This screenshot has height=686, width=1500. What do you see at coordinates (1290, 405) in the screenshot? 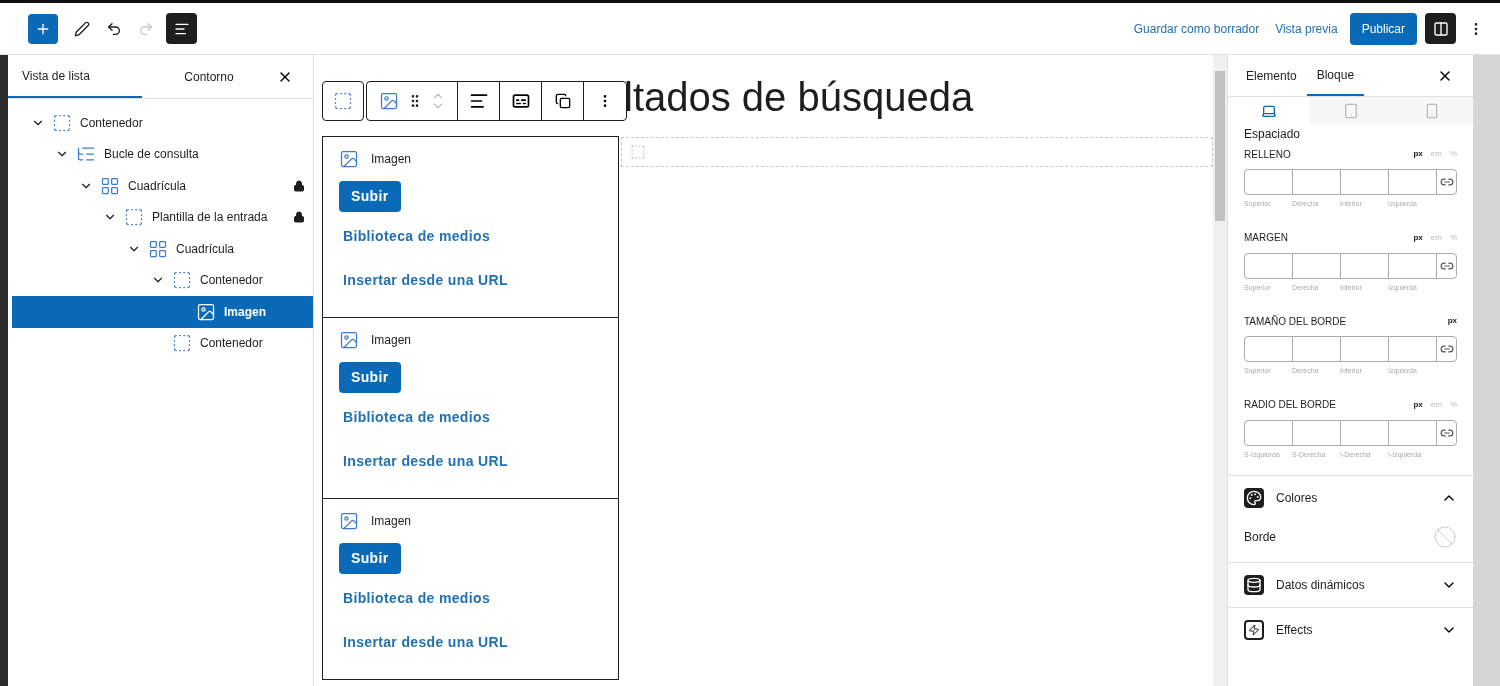
I see `group-title: RADIO DEL BORDE` at bounding box center [1290, 405].